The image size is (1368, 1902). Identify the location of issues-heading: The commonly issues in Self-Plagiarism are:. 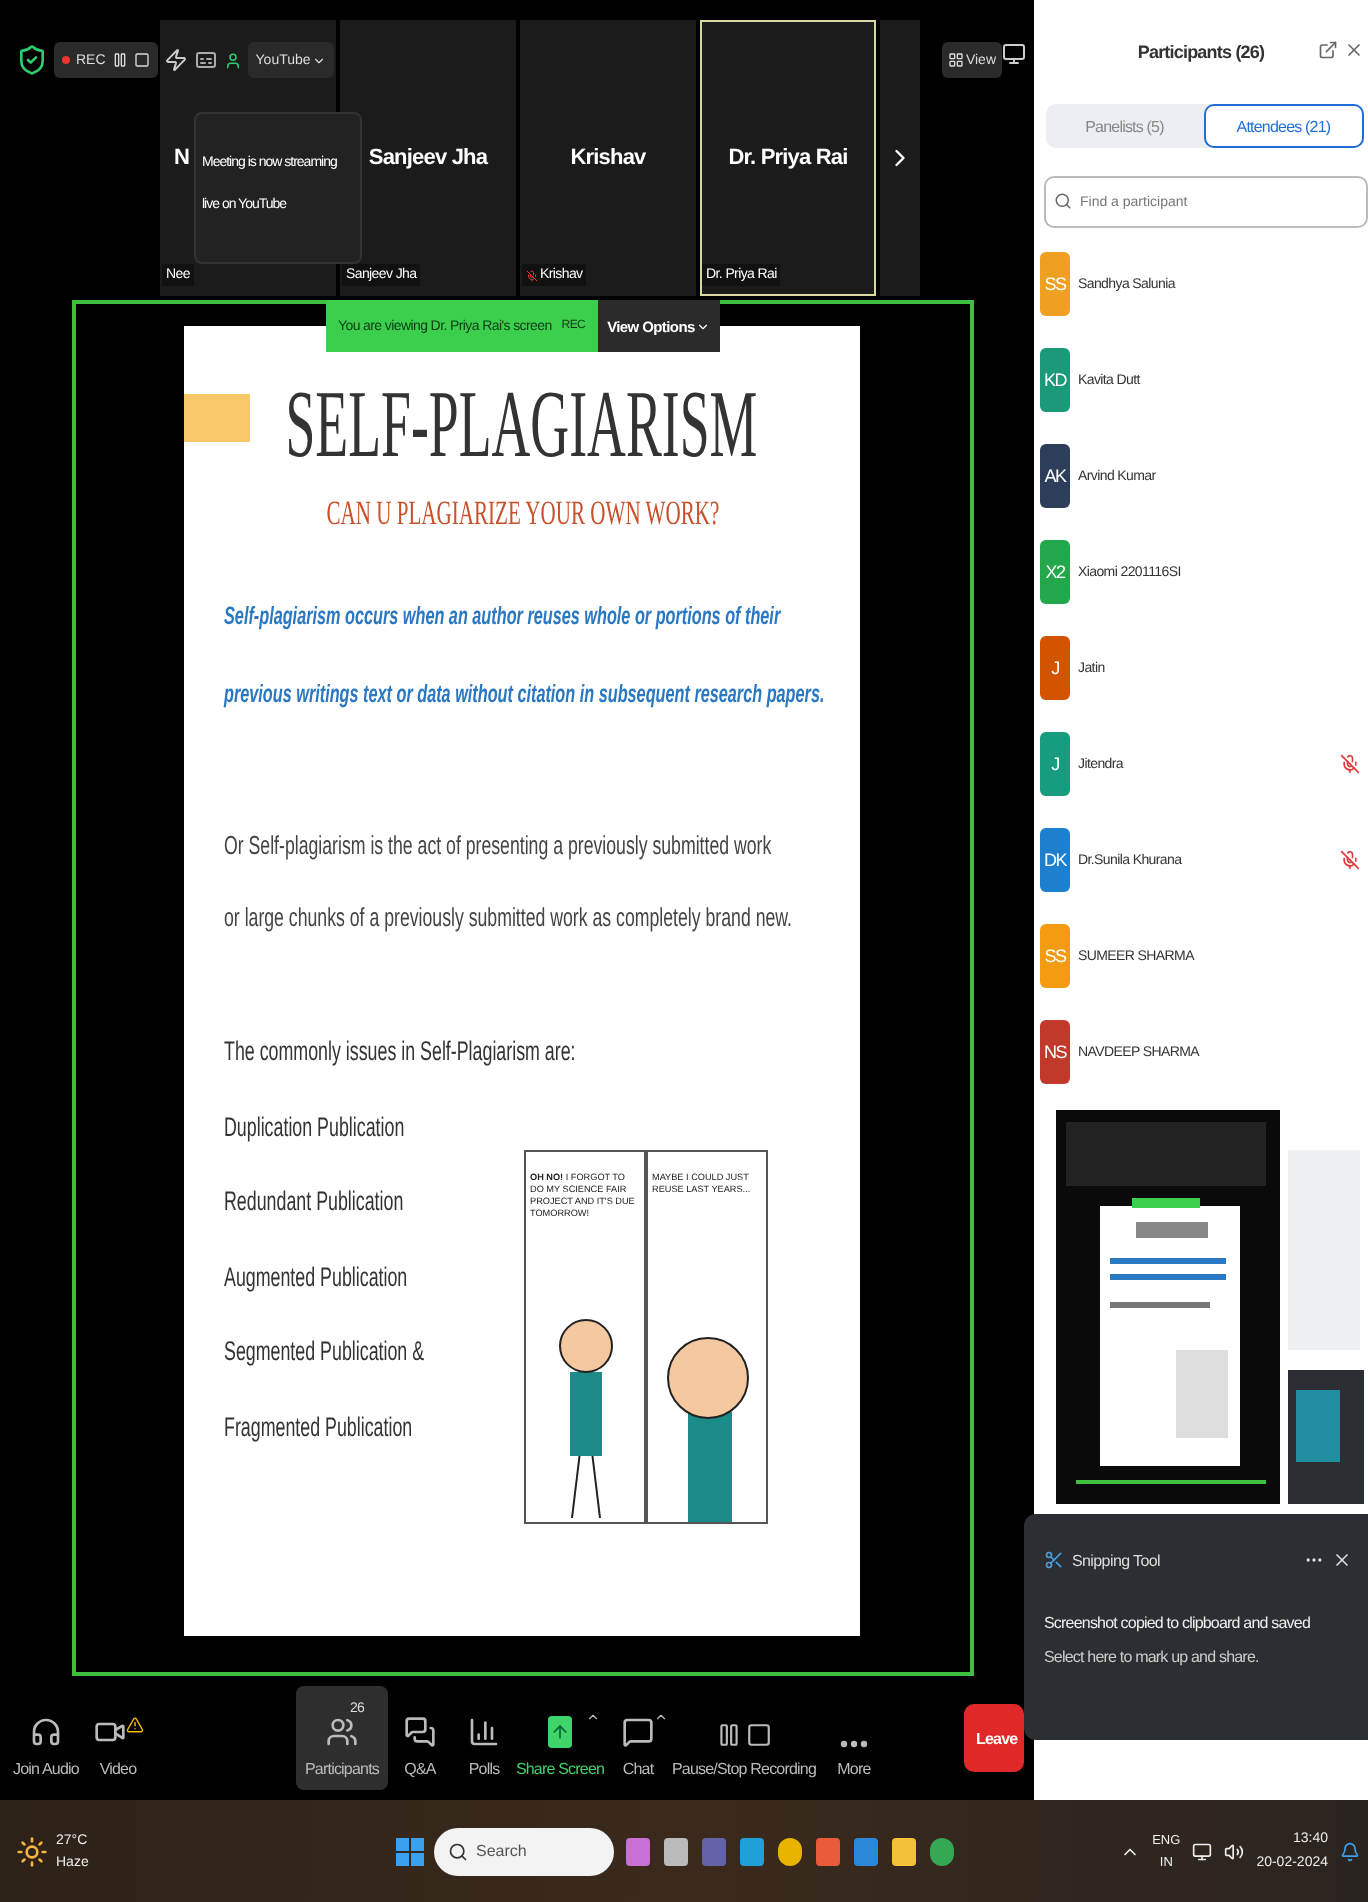
(400, 1052).